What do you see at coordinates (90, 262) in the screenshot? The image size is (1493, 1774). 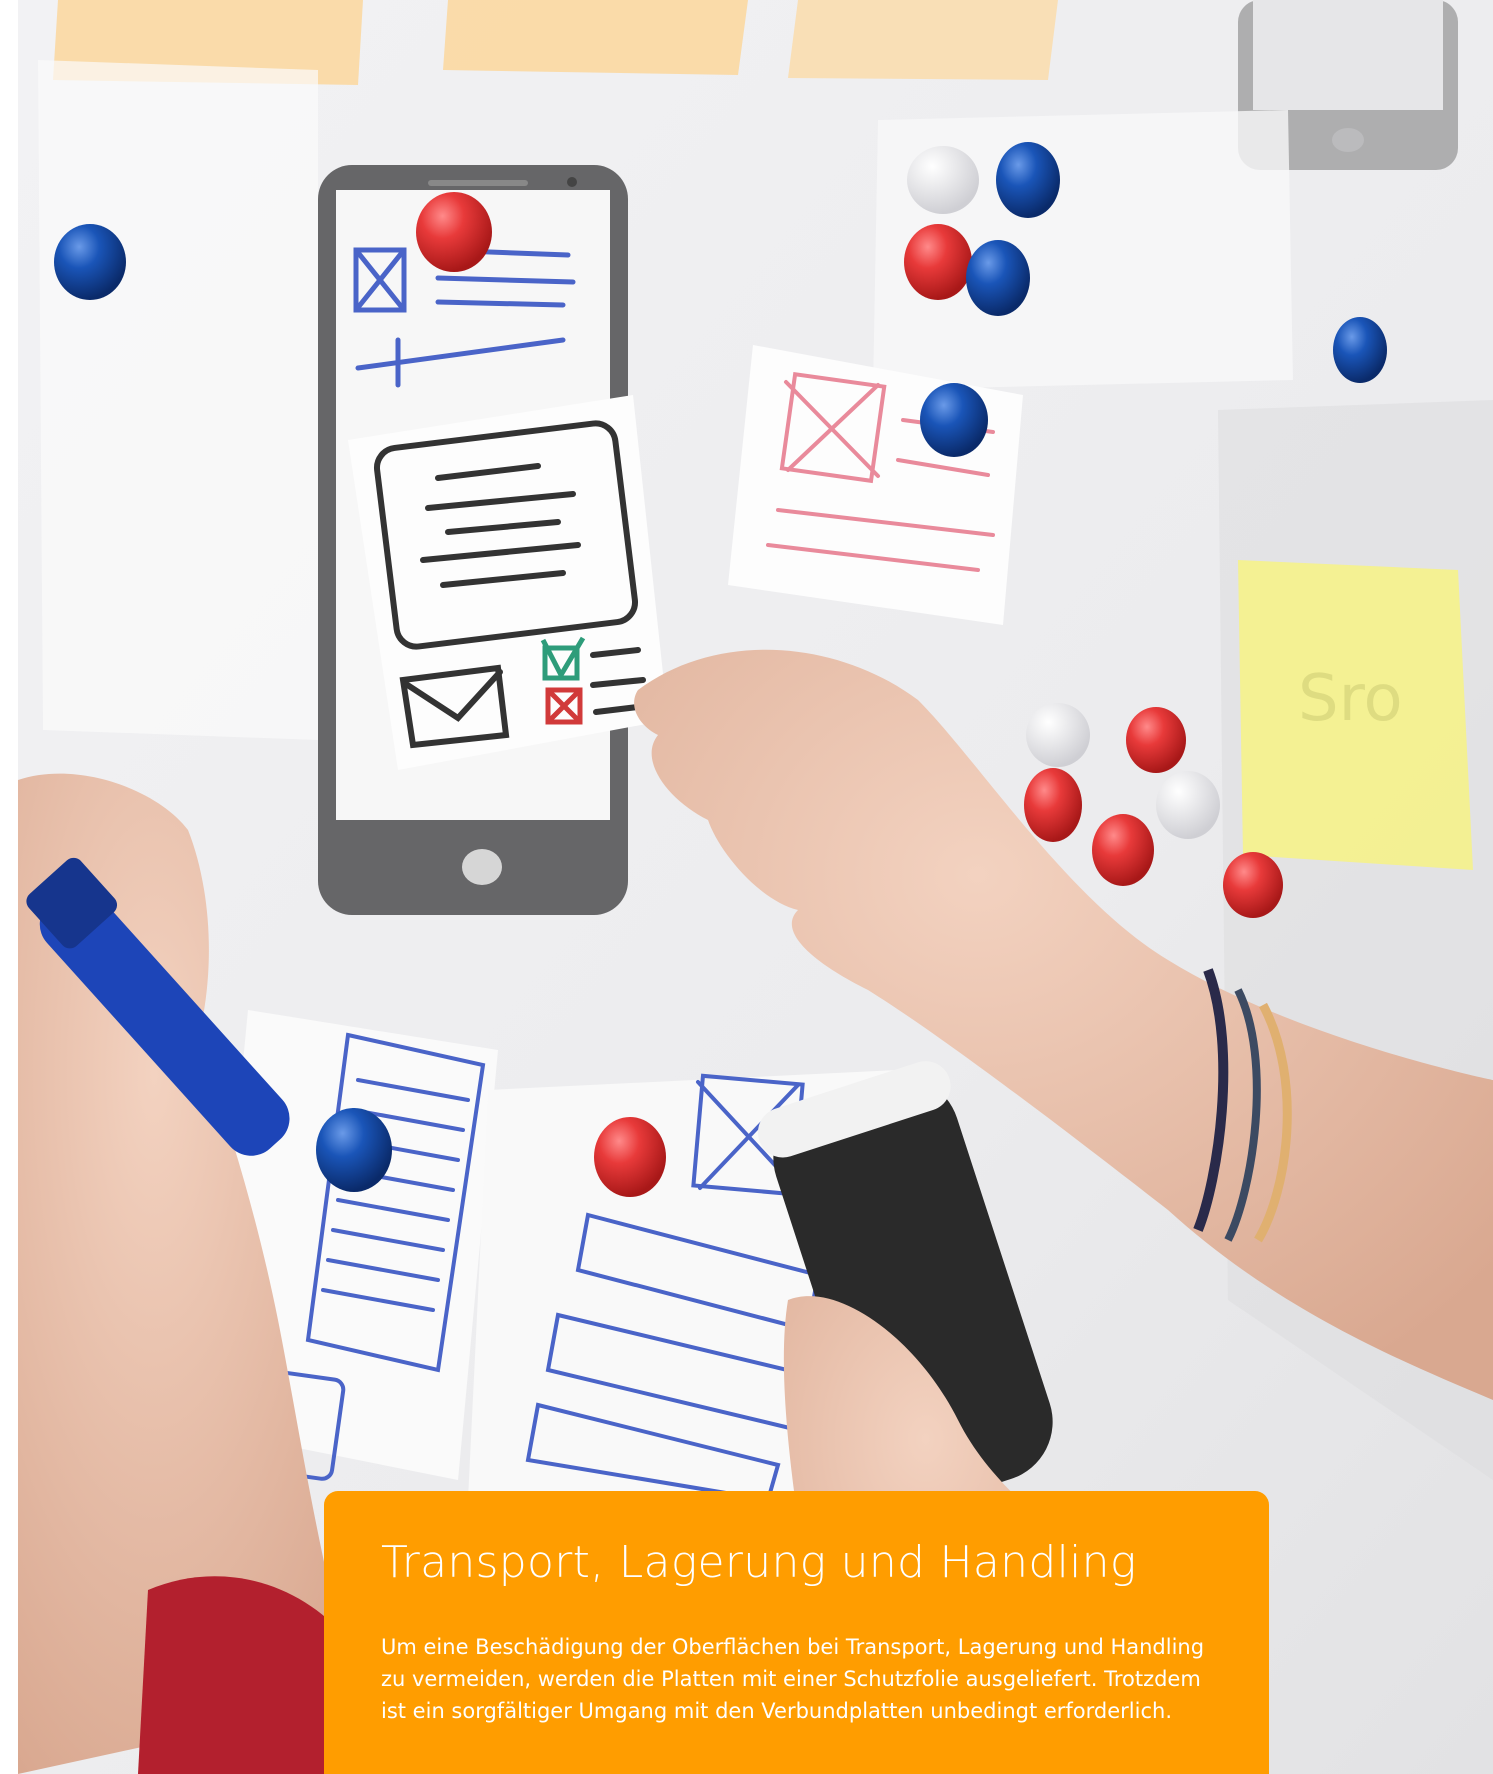 I see `magnet` at bounding box center [90, 262].